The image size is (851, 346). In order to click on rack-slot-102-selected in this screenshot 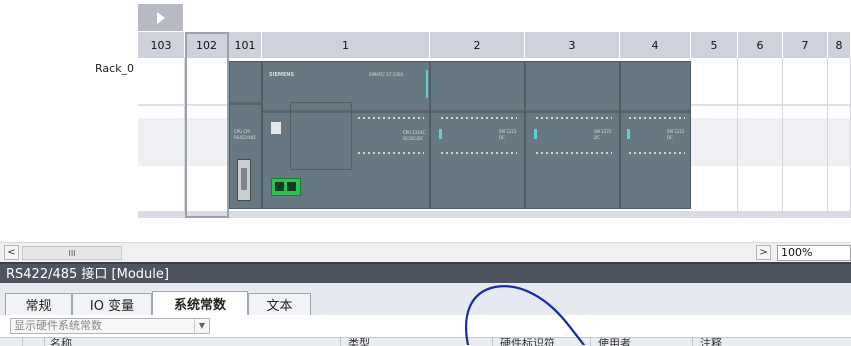, I will do `click(207, 125)`.